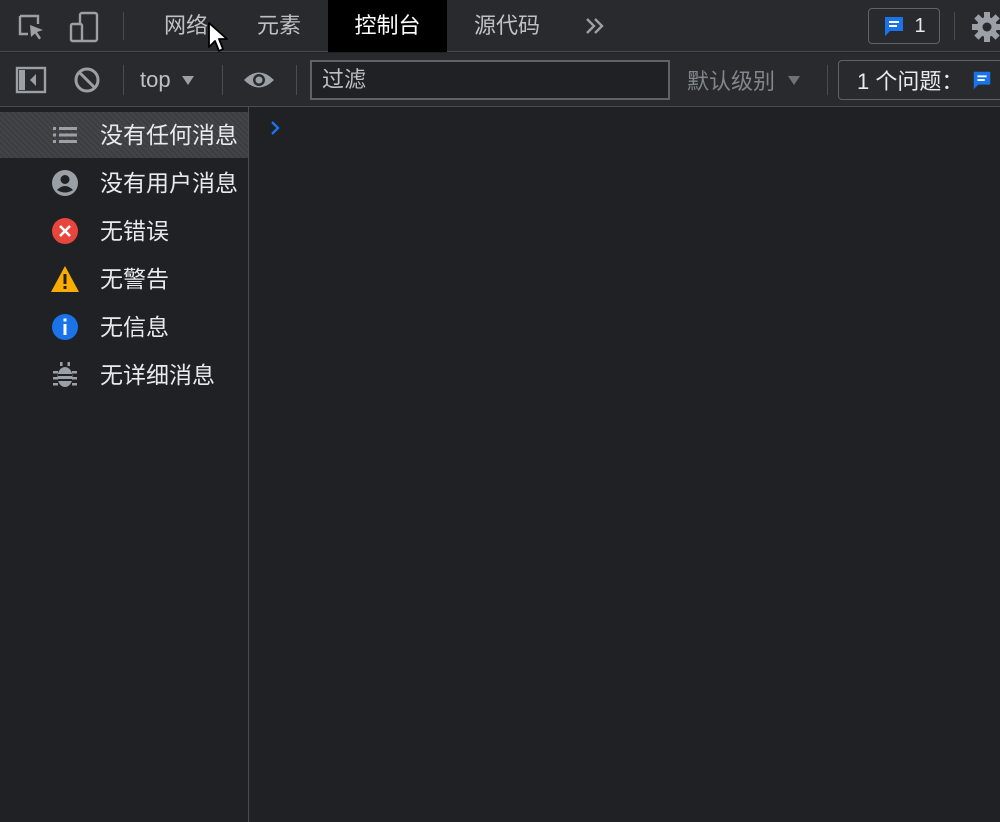 The width and height of the screenshot is (1000, 822). Describe the element at coordinates (85, 27) in the screenshot. I see `device-toolbar-icon` at that location.